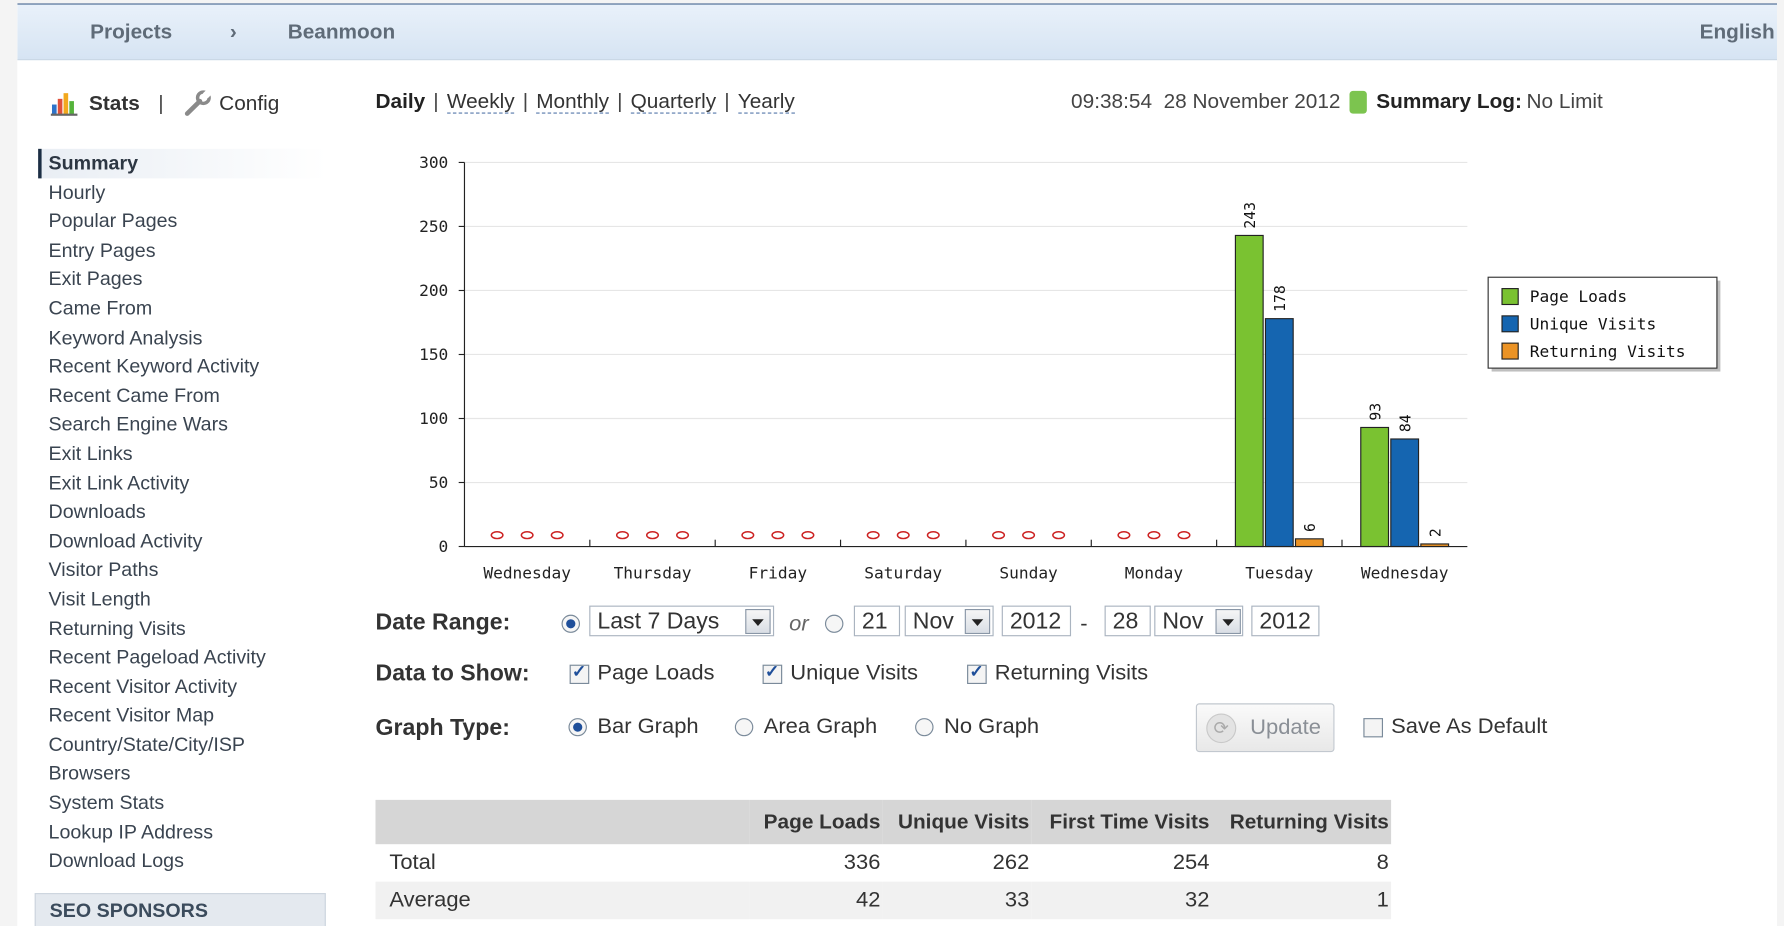  What do you see at coordinates (1071, 673) in the screenshot?
I see `returning-visits-option: Returning Visits` at bounding box center [1071, 673].